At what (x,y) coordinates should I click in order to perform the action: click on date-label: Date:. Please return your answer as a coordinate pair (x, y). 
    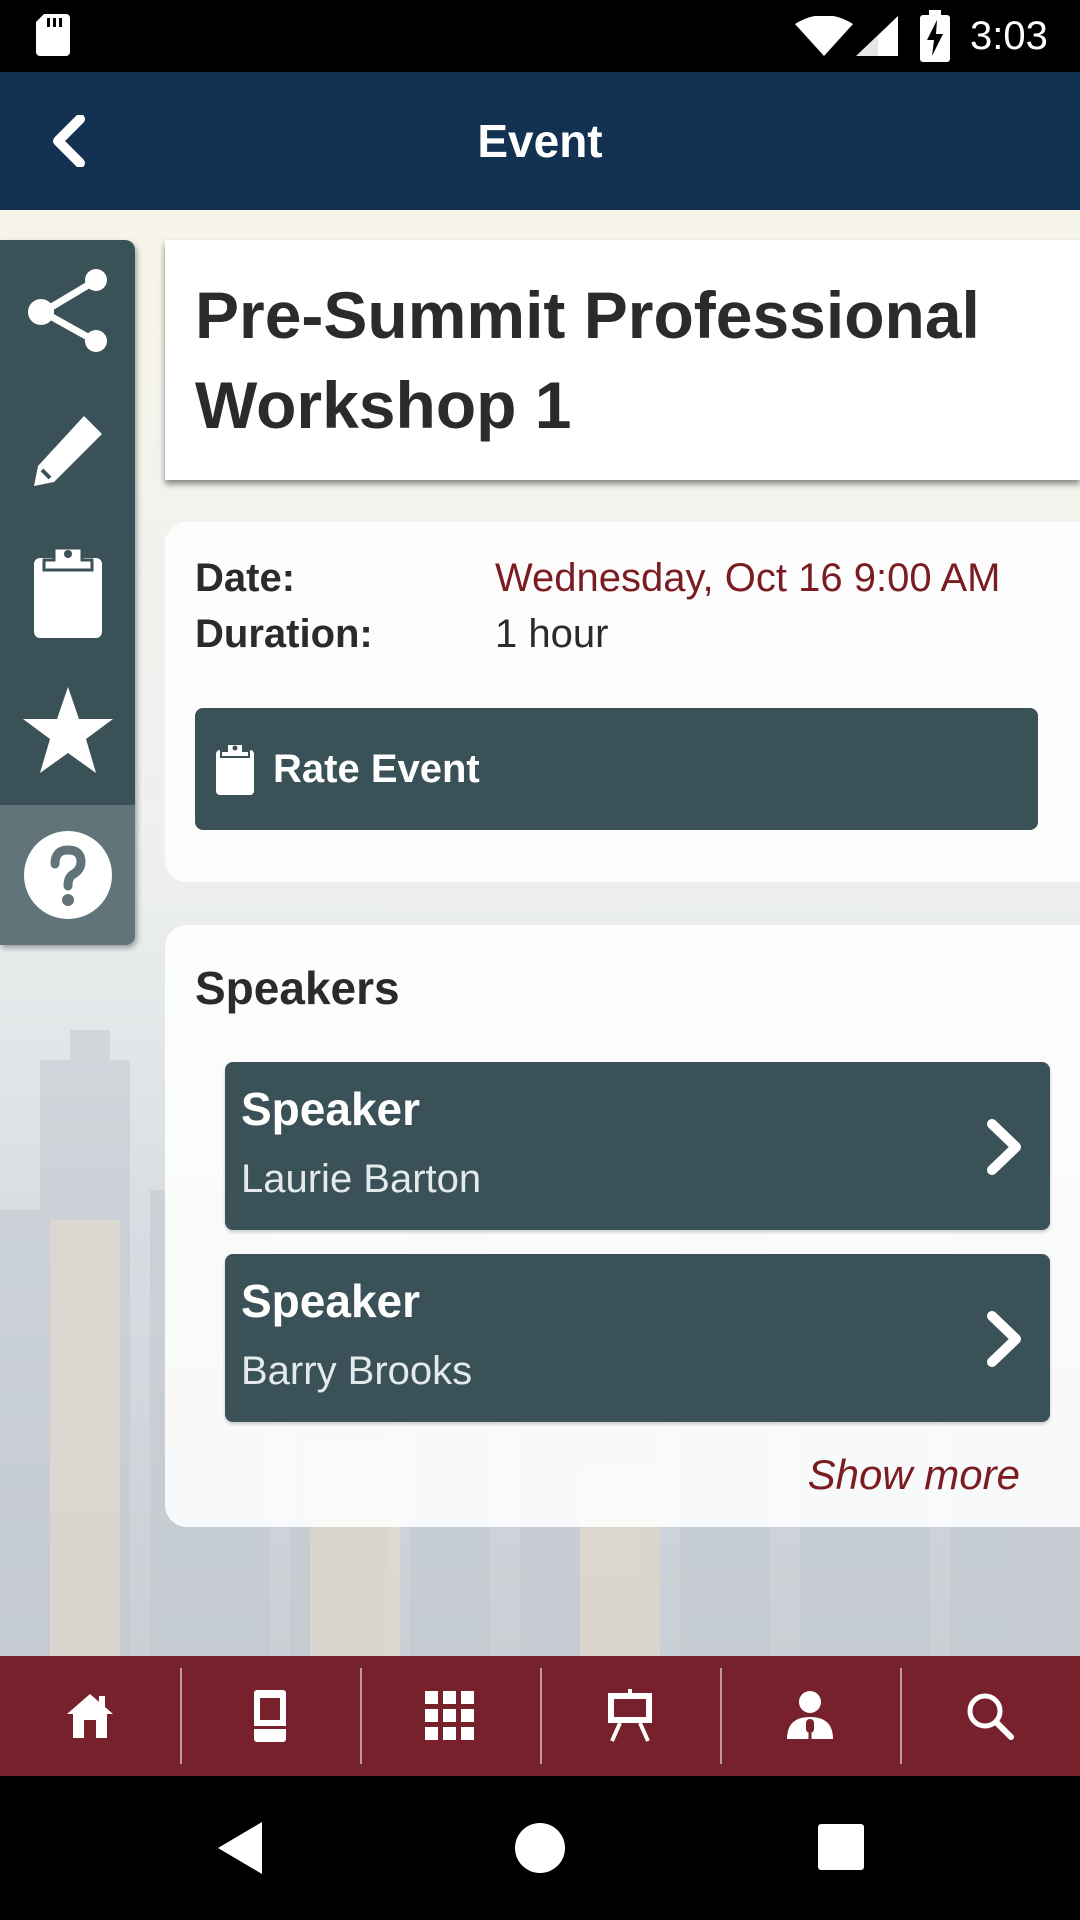
    Looking at the image, I should click on (245, 578).